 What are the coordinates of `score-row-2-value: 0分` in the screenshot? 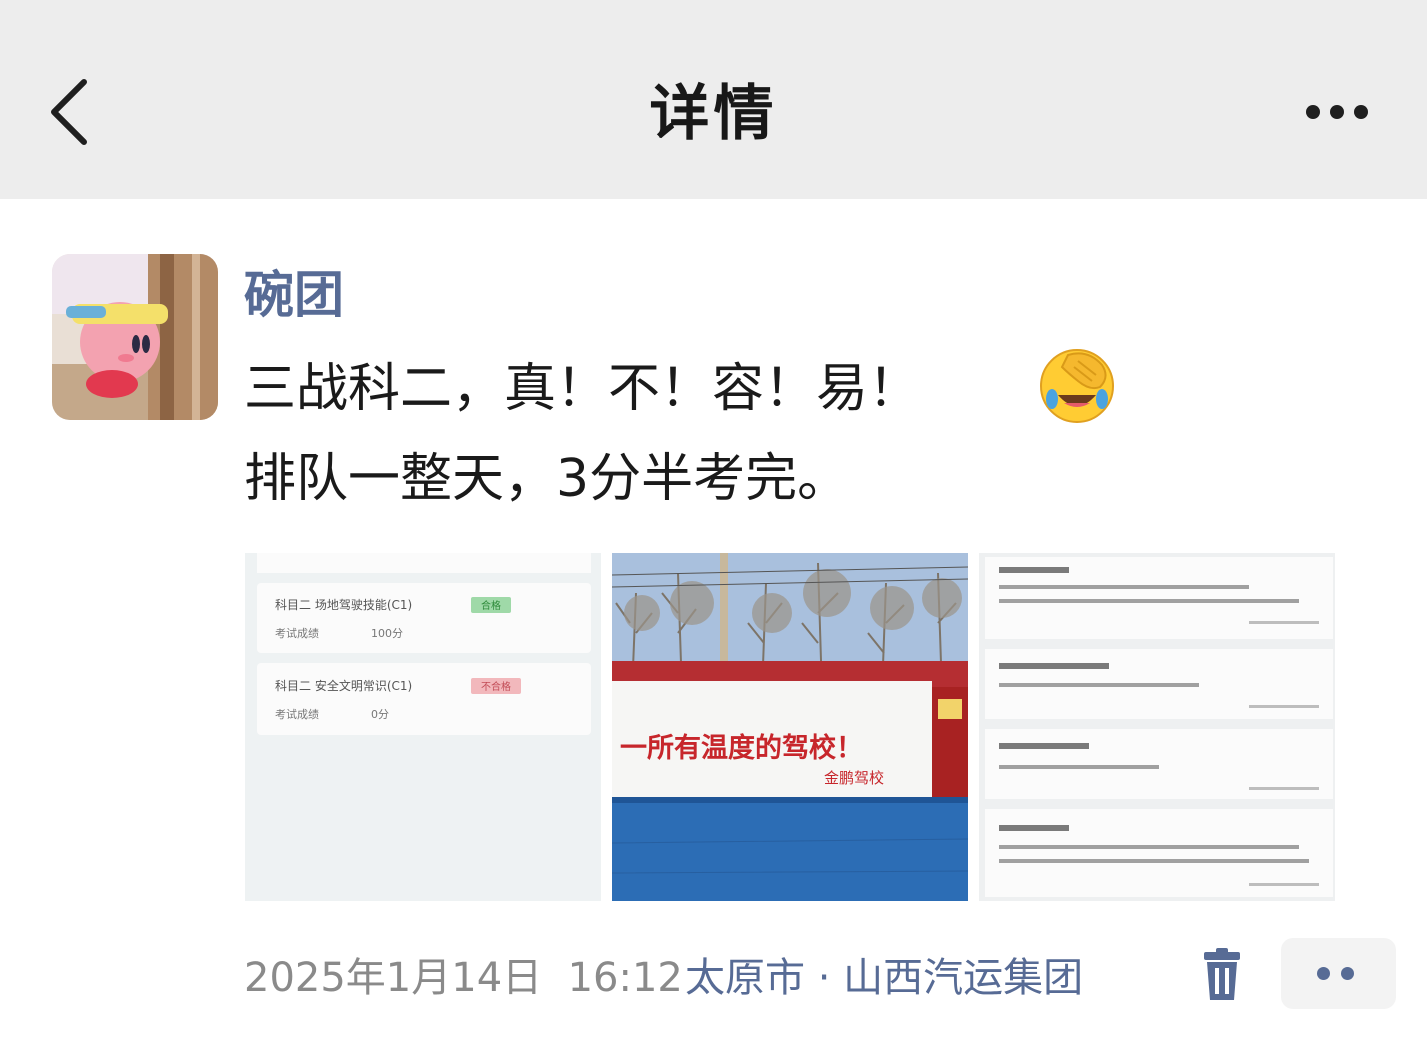 It's located at (380, 714).